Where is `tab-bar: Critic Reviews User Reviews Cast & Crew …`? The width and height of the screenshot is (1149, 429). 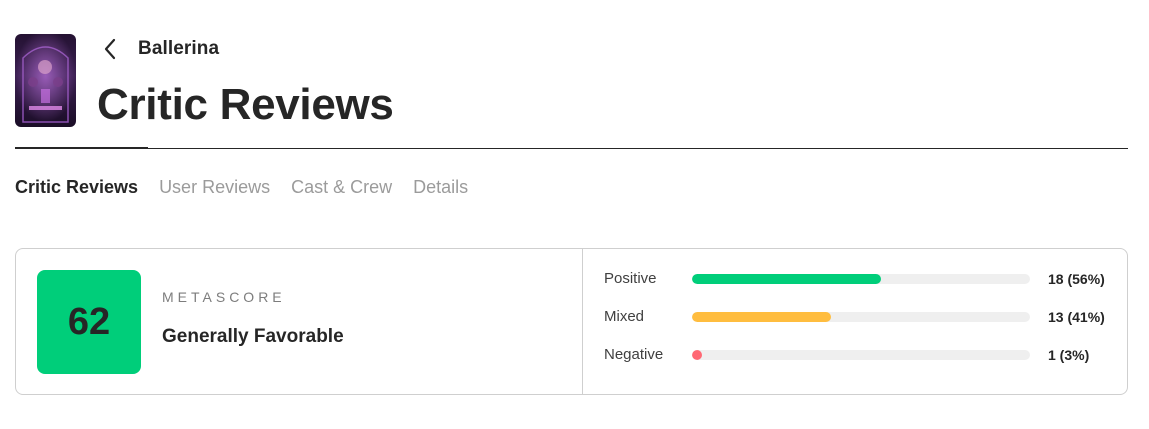 tab-bar: Critic Reviews User Reviews Cast & Crew … is located at coordinates (252, 187).